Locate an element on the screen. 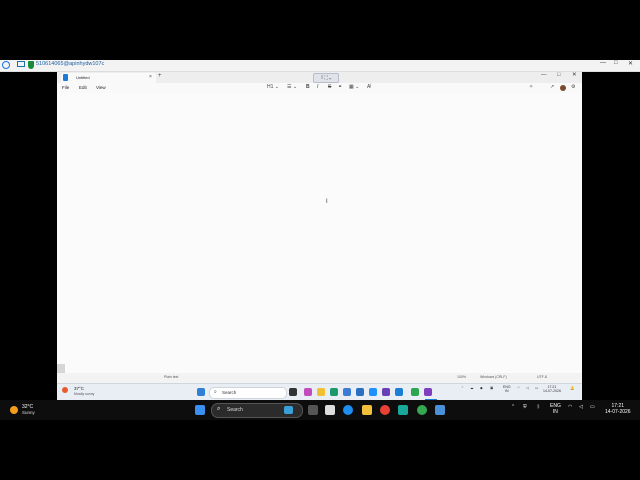 The width and height of the screenshot is (640, 480). search-label: Search is located at coordinates (235, 410).